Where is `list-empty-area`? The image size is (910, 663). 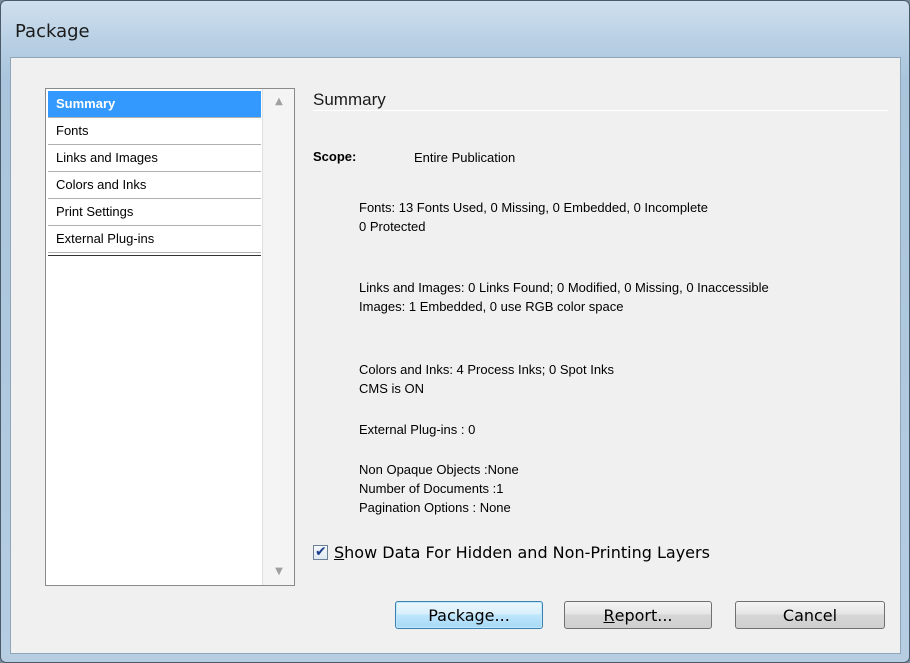 list-empty-area is located at coordinates (154, 419).